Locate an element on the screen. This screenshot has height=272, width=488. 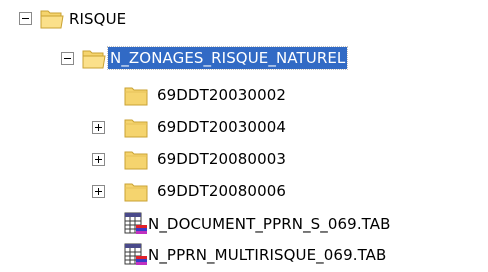
tree-node-label-selected: N_ZONAGES_RISQUE_NATUREL is located at coordinates (227, 58).